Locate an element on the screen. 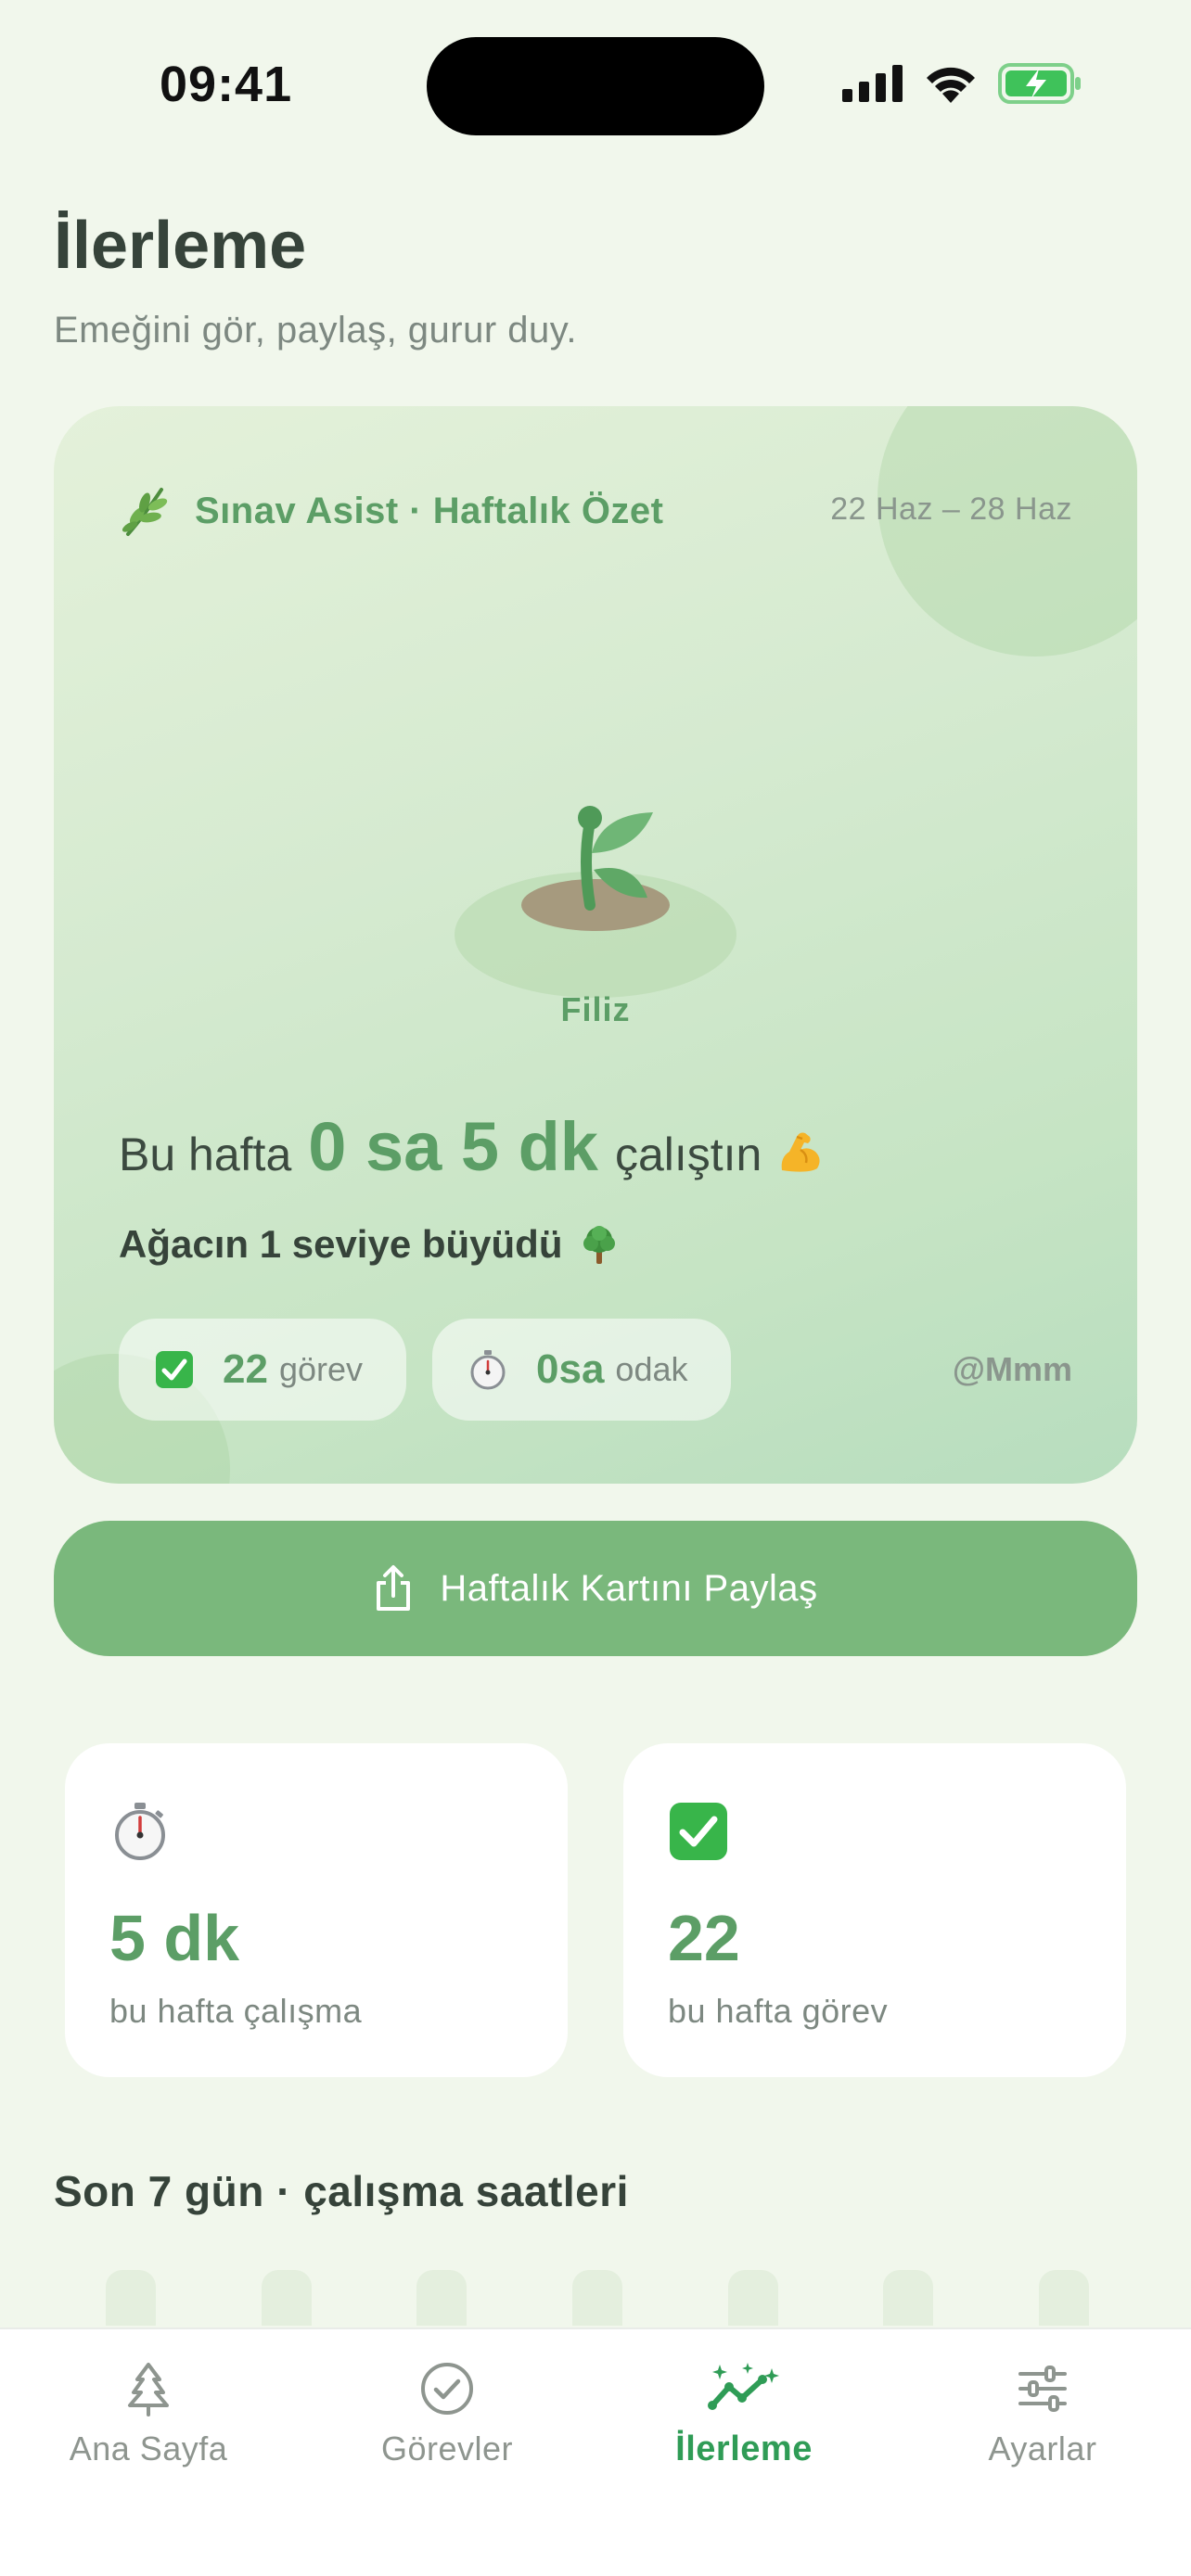 The width and height of the screenshot is (1191, 2576). dynamic-island is located at coordinates (595, 86).